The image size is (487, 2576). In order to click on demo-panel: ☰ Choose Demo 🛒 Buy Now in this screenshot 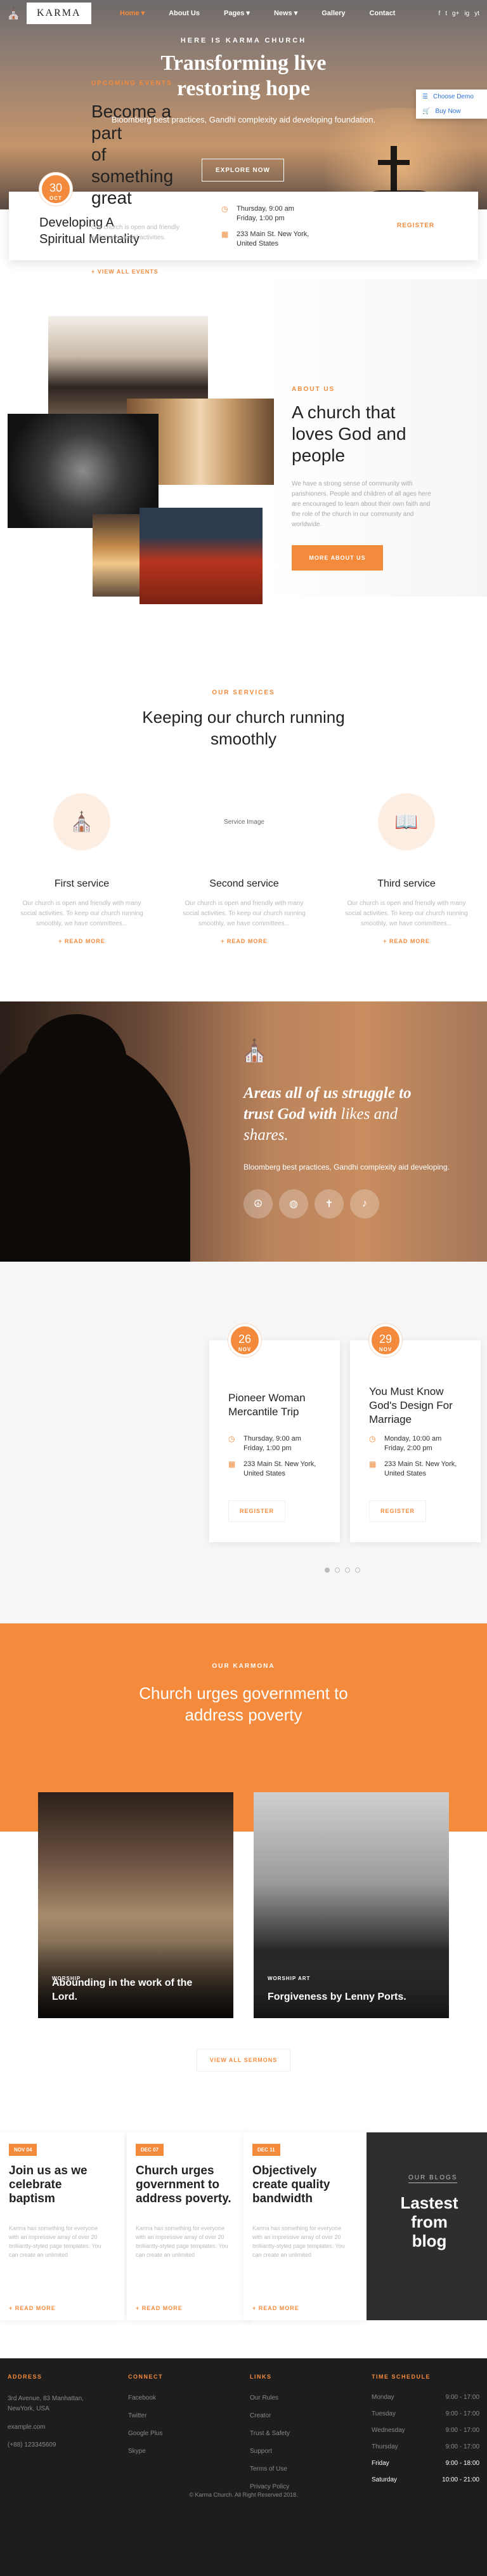, I will do `click(451, 104)`.